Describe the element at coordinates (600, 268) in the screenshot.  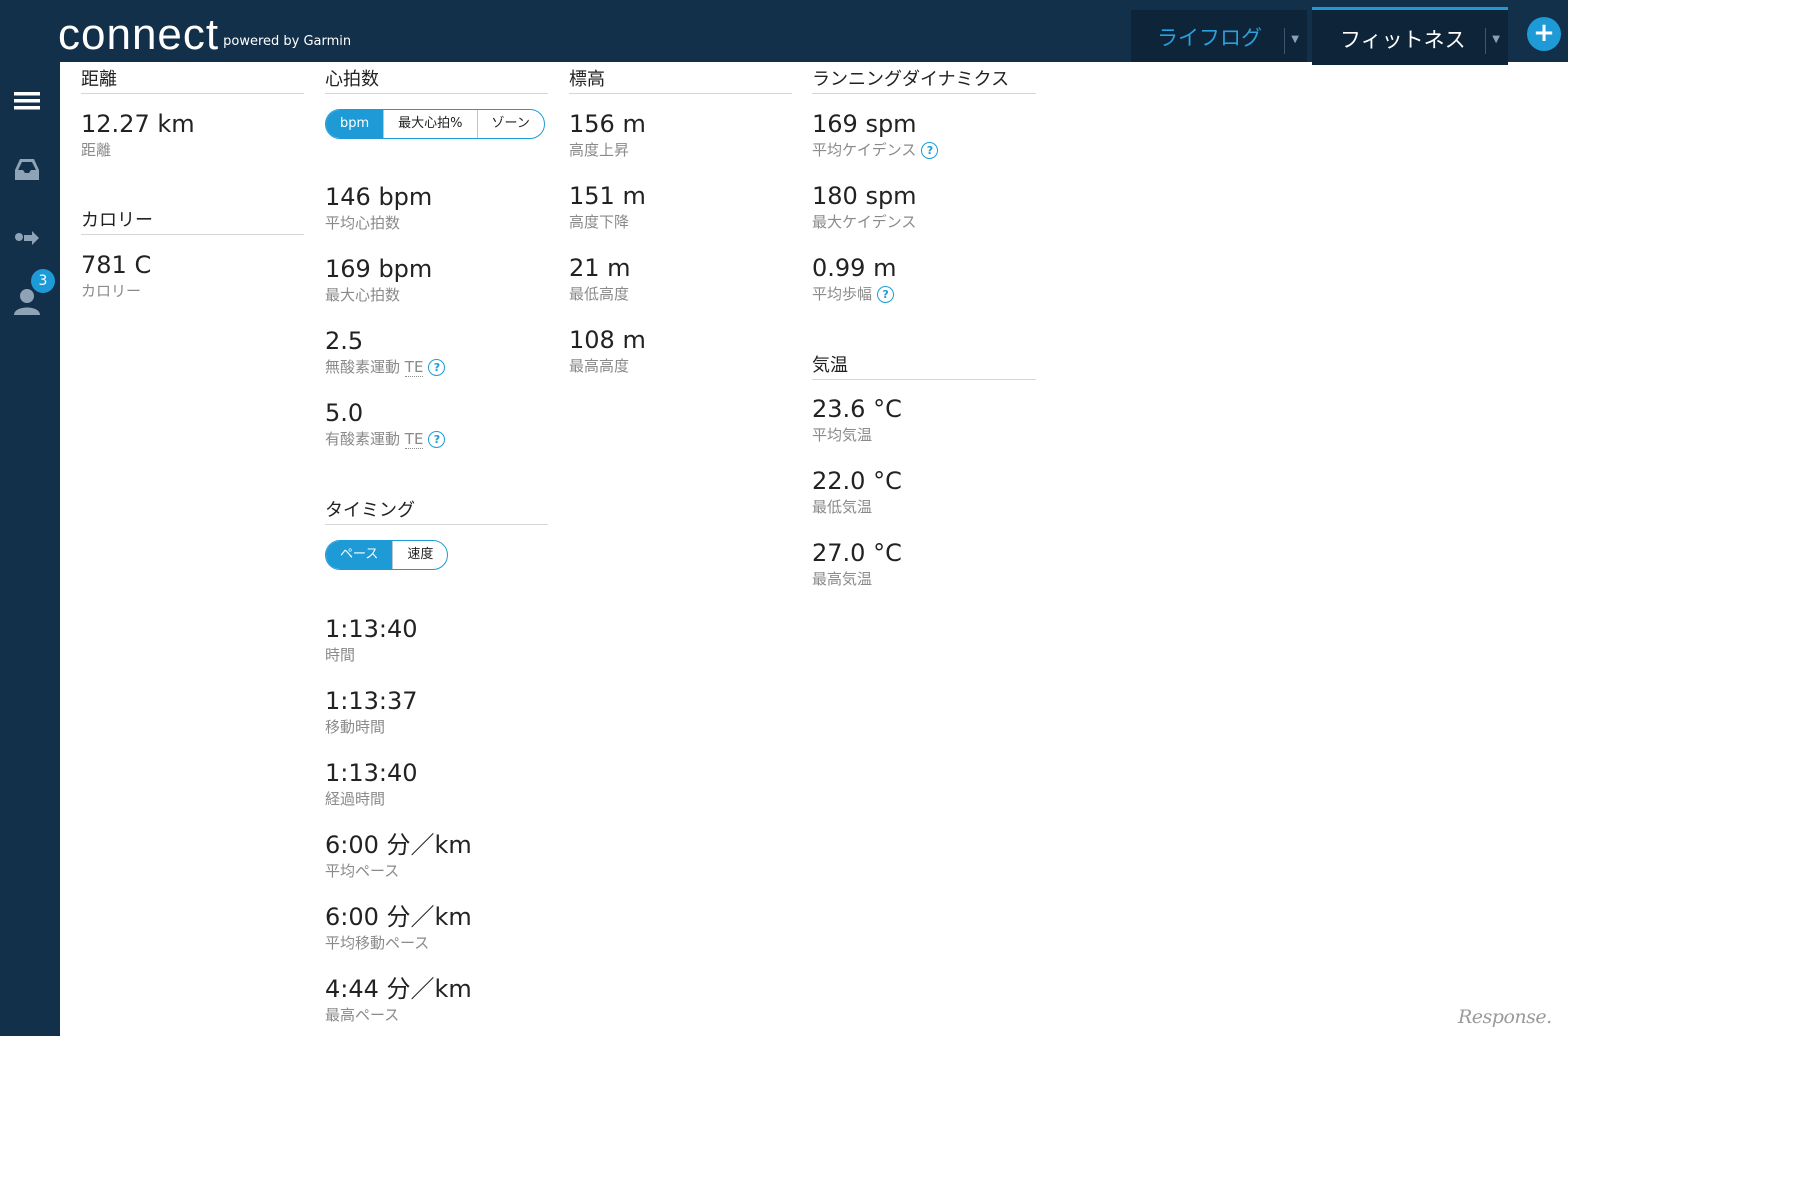
I see `metric-value: 21 m` at that location.